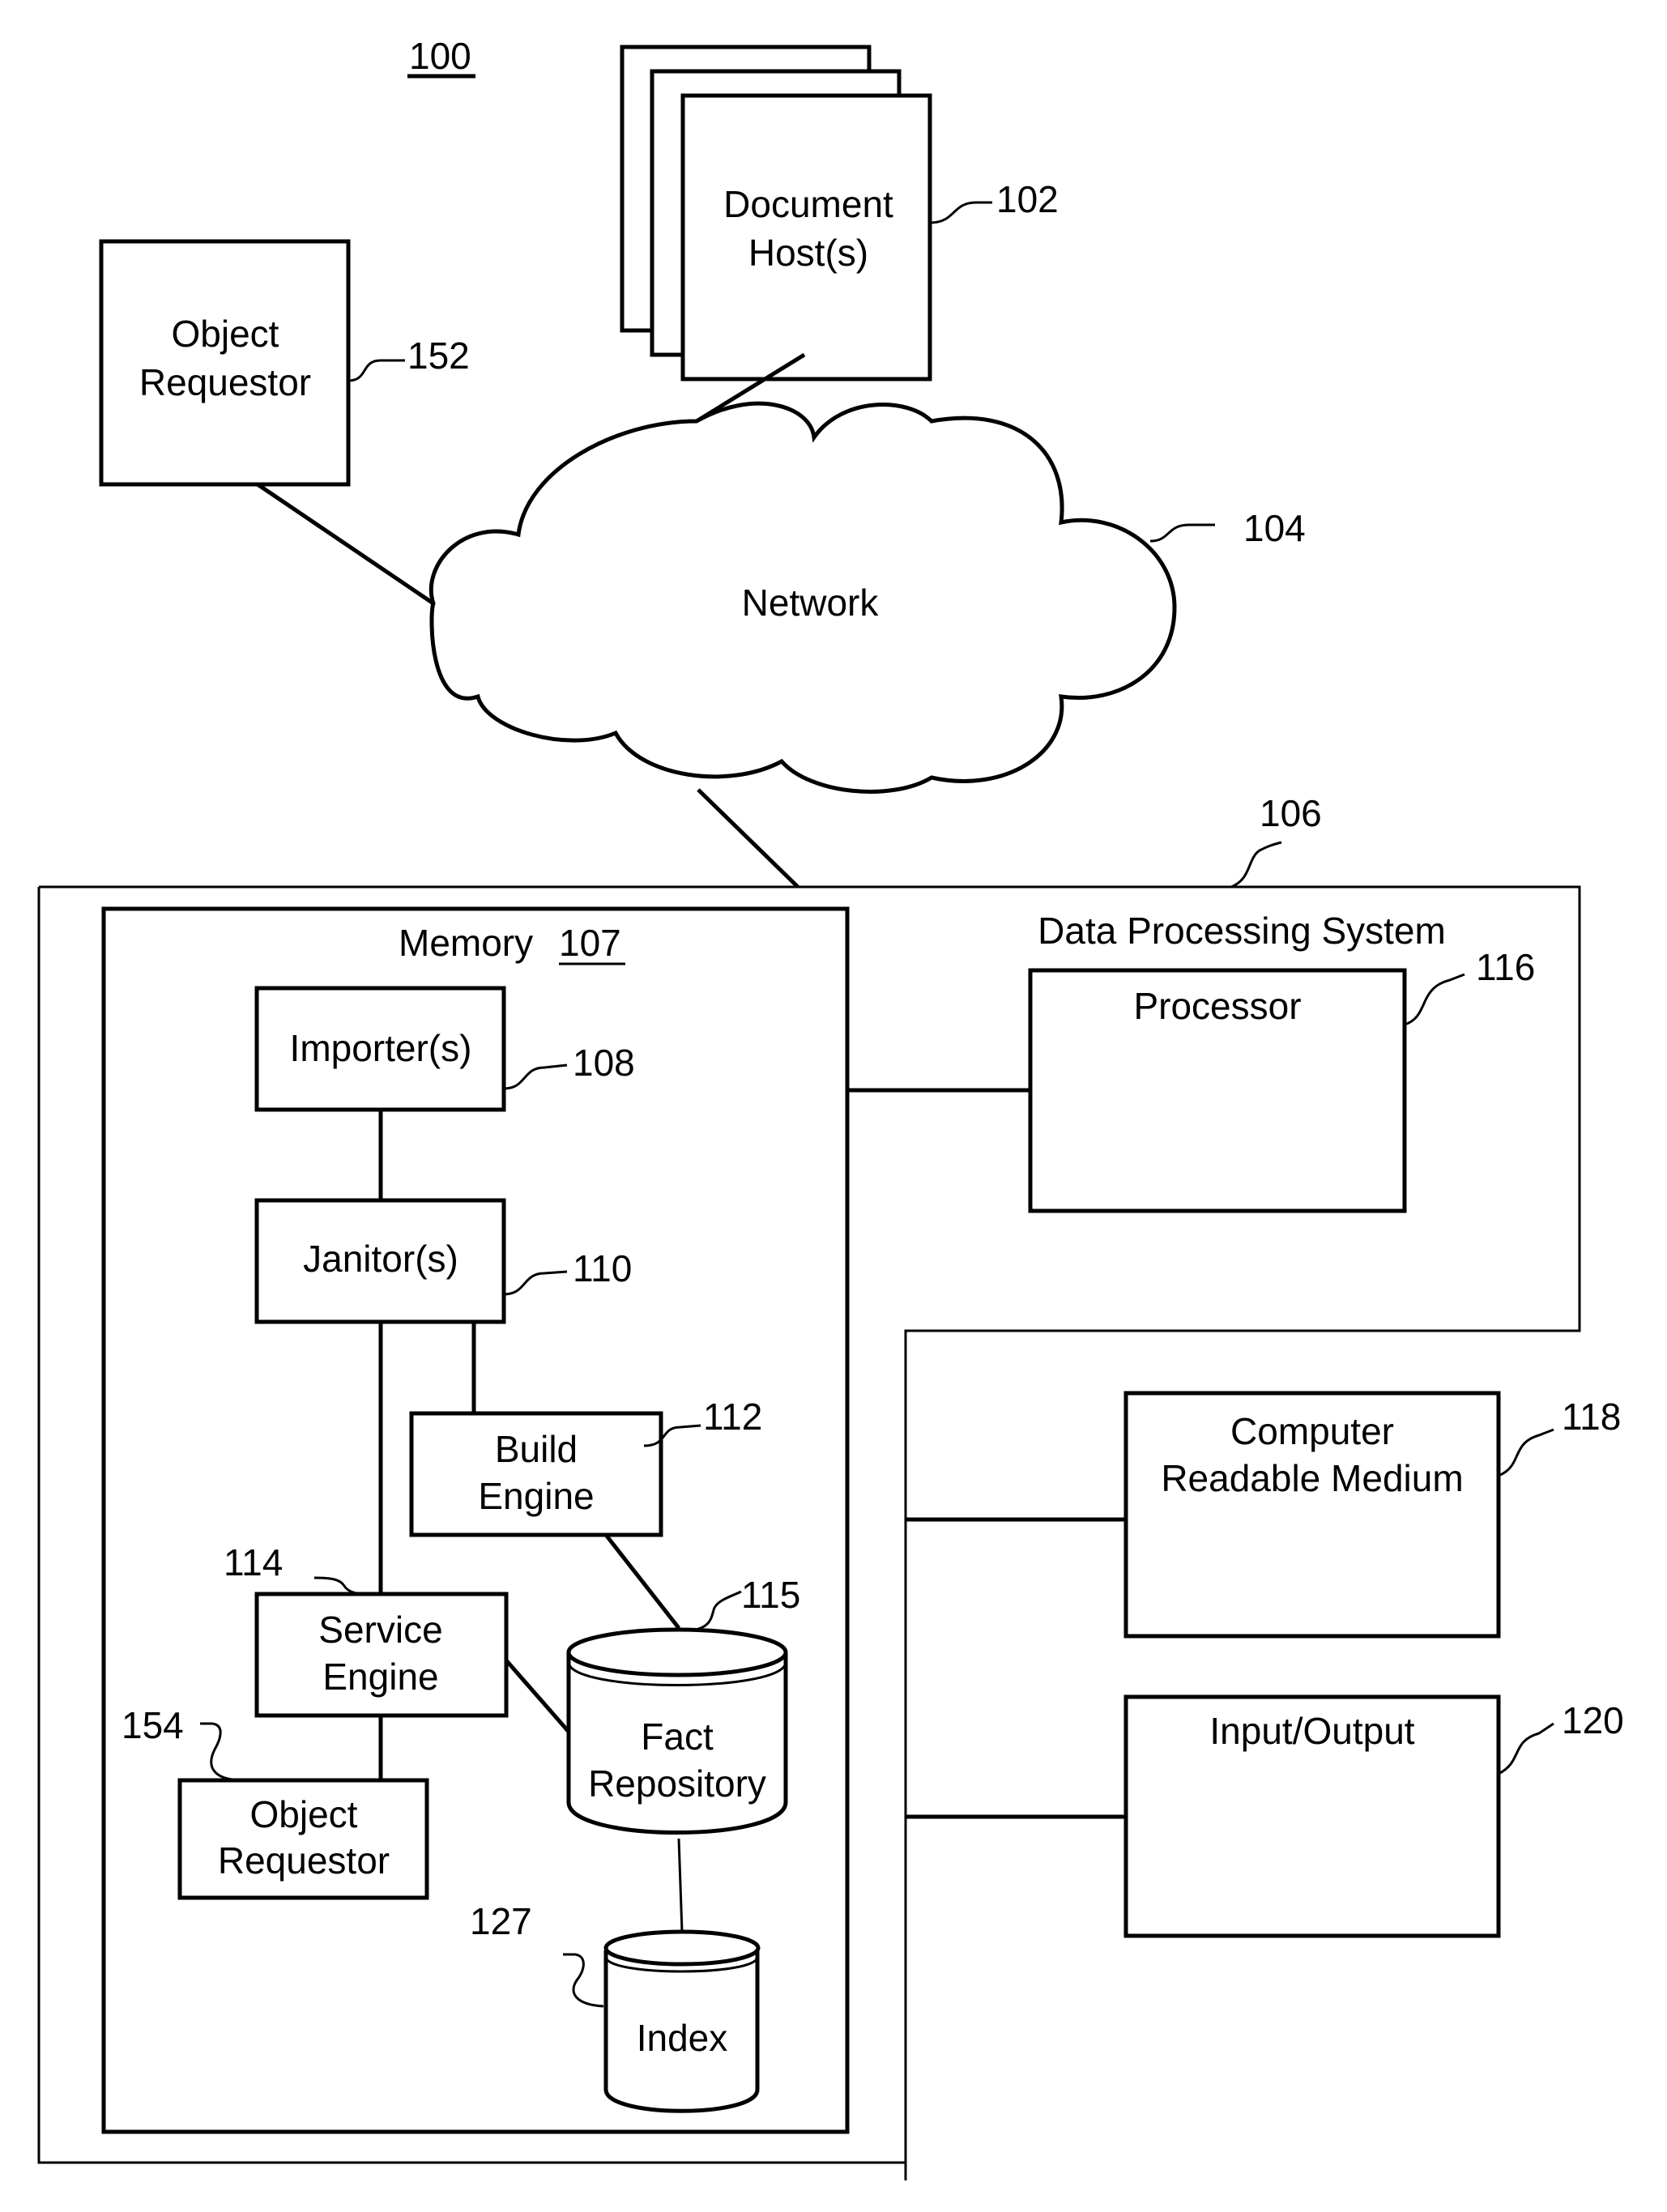  Describe the element at coordinates (1242, 931) in the screenshot. I see `data-processing-system-label: Data Processing System` at that location.